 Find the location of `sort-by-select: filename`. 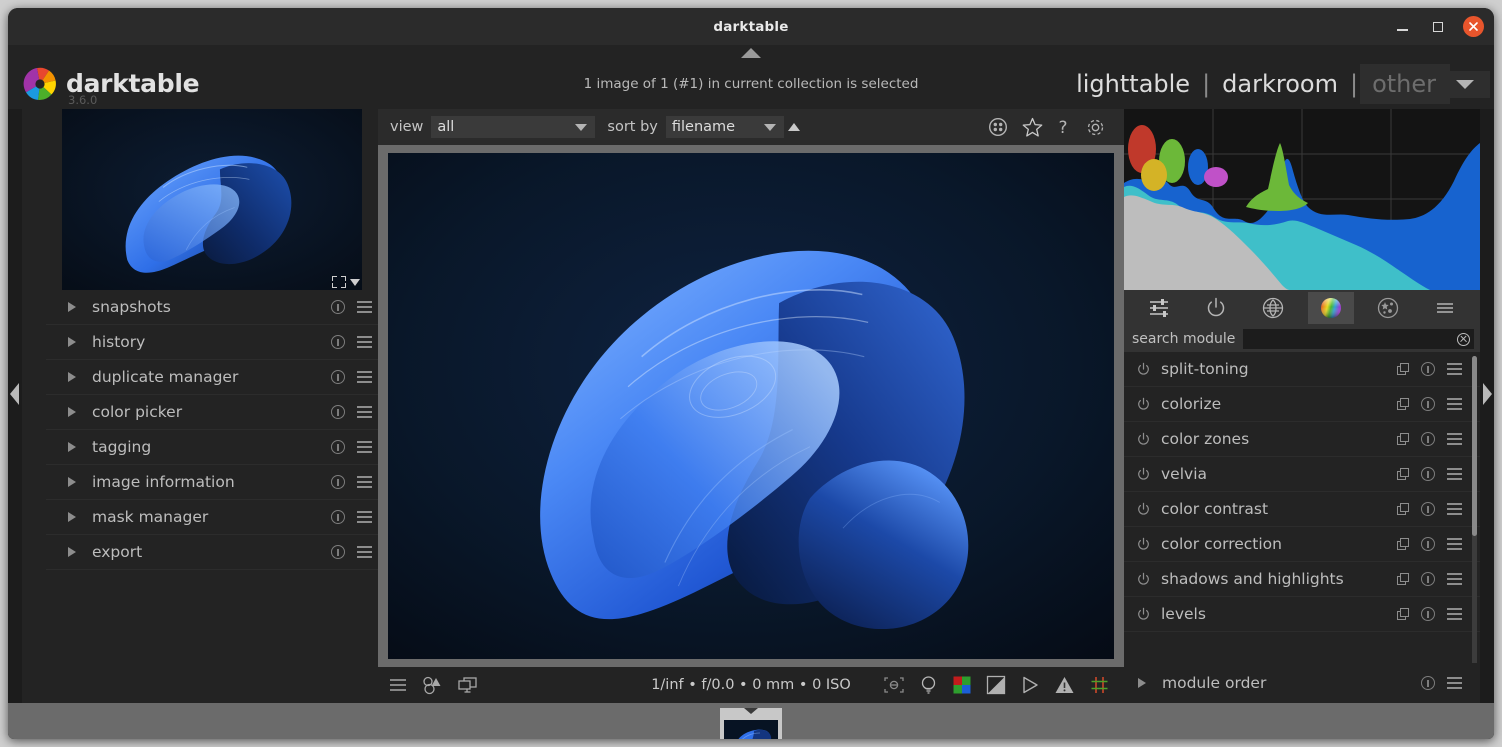

sort-by-select: filename is located at coordinates (724, 127).